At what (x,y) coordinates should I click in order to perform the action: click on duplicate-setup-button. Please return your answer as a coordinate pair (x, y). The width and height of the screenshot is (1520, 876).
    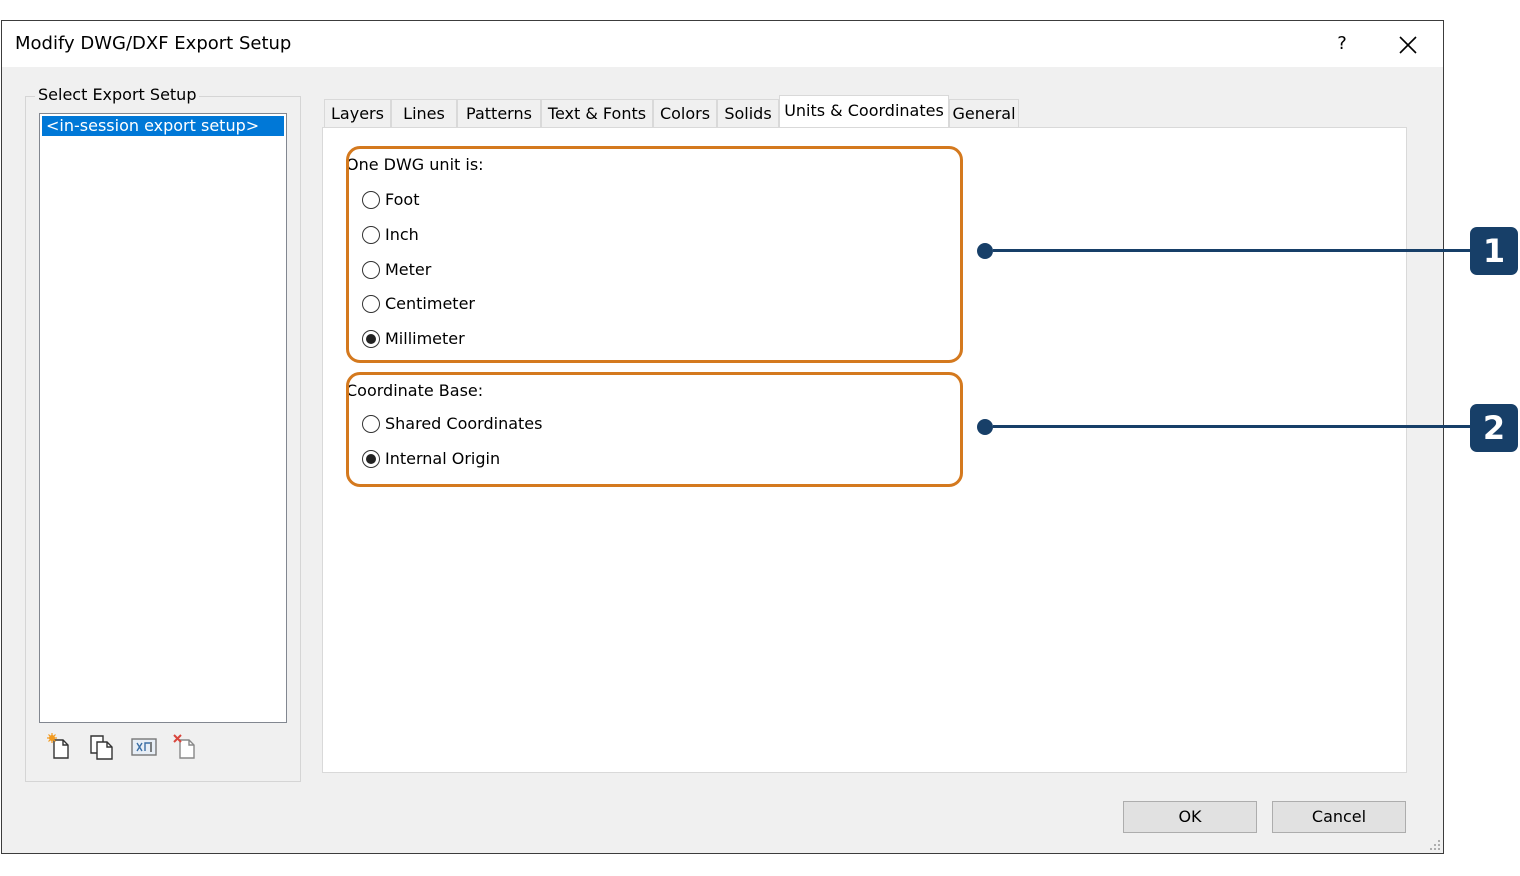
    Looking at the image, I should click on (103, 748).